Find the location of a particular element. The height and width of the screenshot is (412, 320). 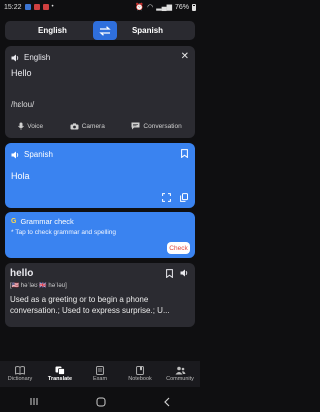

source-language-label: English is located at coordinates (37, 57).